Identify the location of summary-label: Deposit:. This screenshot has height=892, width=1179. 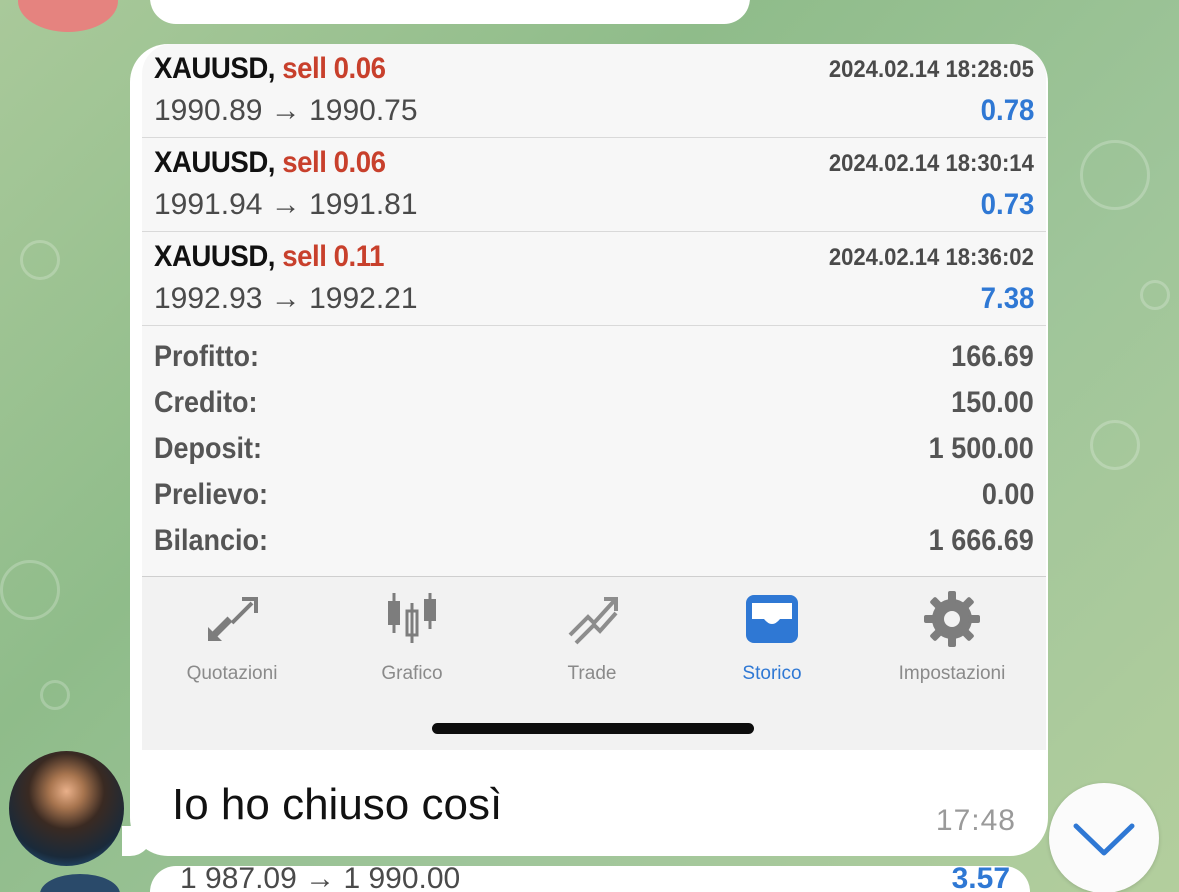
(208, 448).